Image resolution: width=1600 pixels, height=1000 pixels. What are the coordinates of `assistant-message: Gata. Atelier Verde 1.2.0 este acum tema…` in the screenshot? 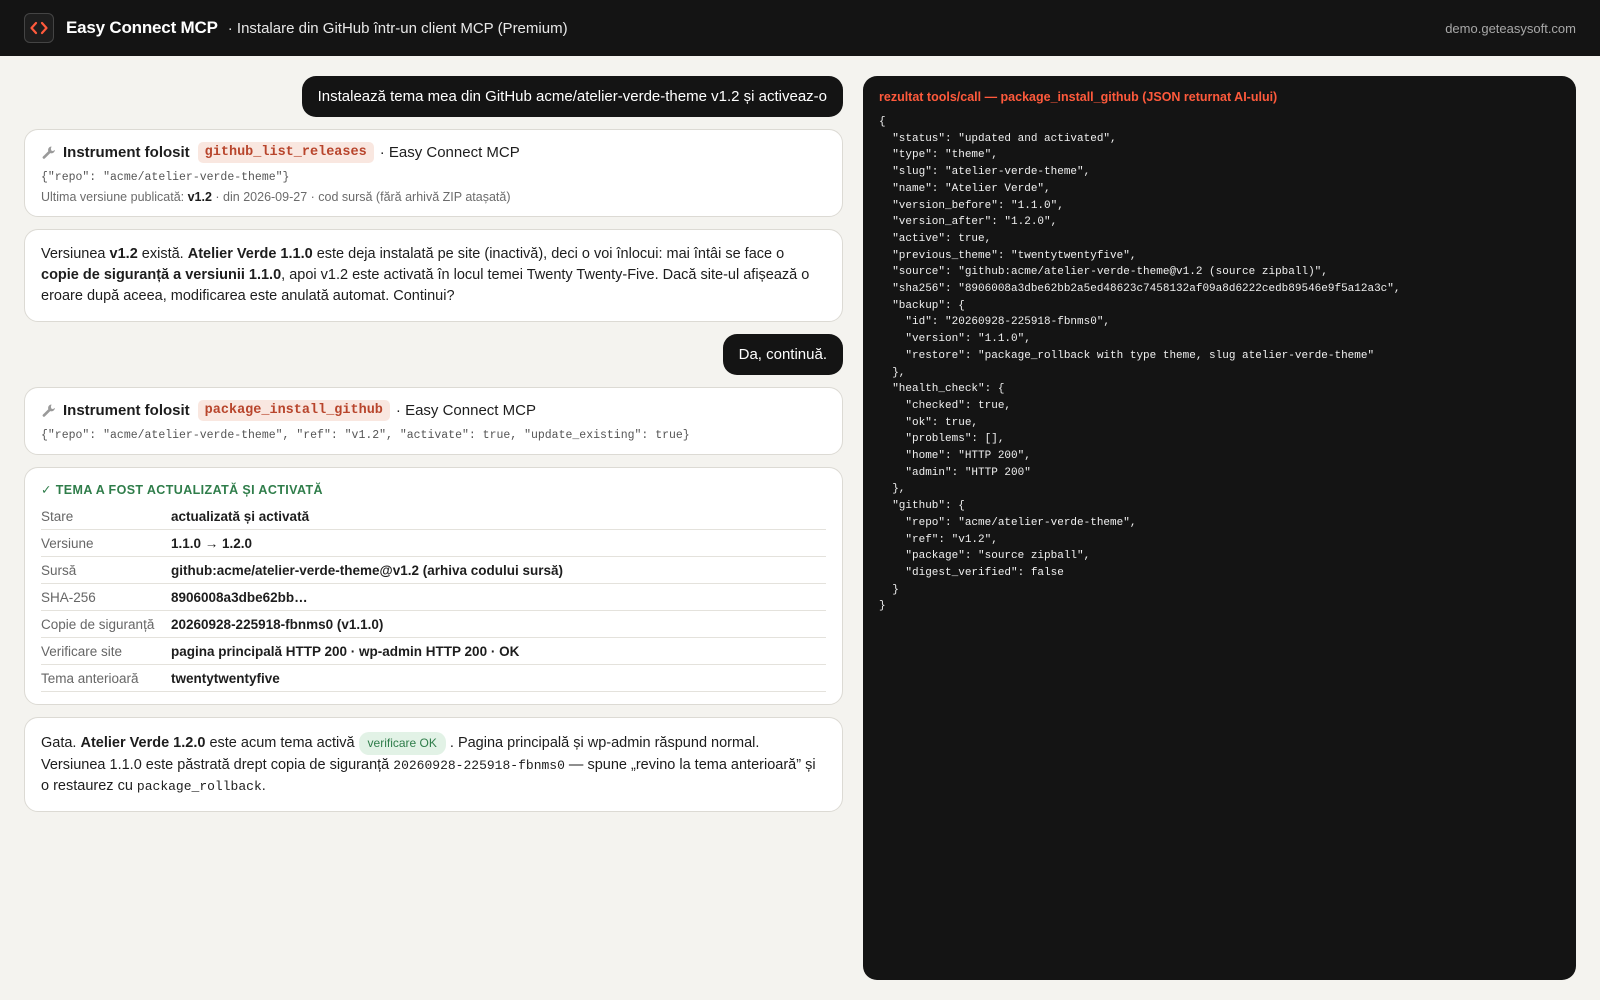 It's located at (433, 764).